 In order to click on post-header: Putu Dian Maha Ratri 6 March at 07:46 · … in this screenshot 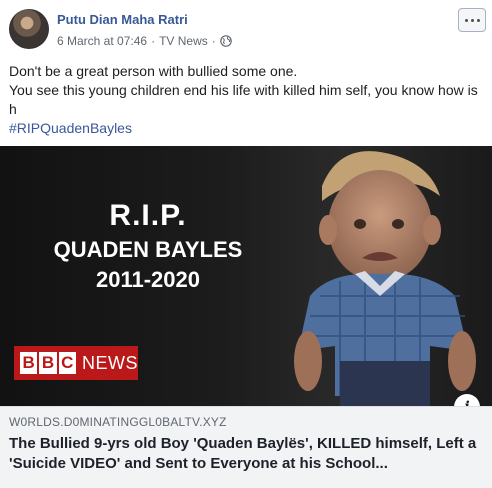, I will do `click(246, 28)`.